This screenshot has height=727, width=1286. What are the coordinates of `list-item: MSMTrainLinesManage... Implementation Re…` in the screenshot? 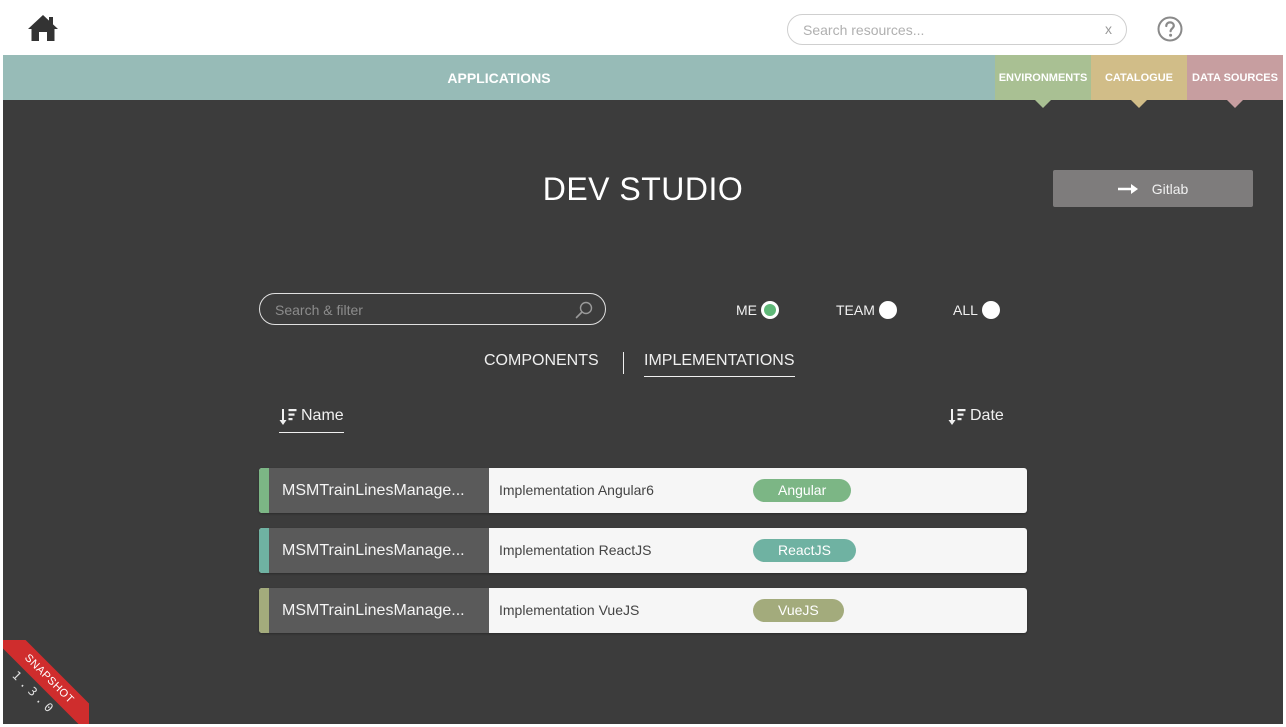 It's located at (643, 550).